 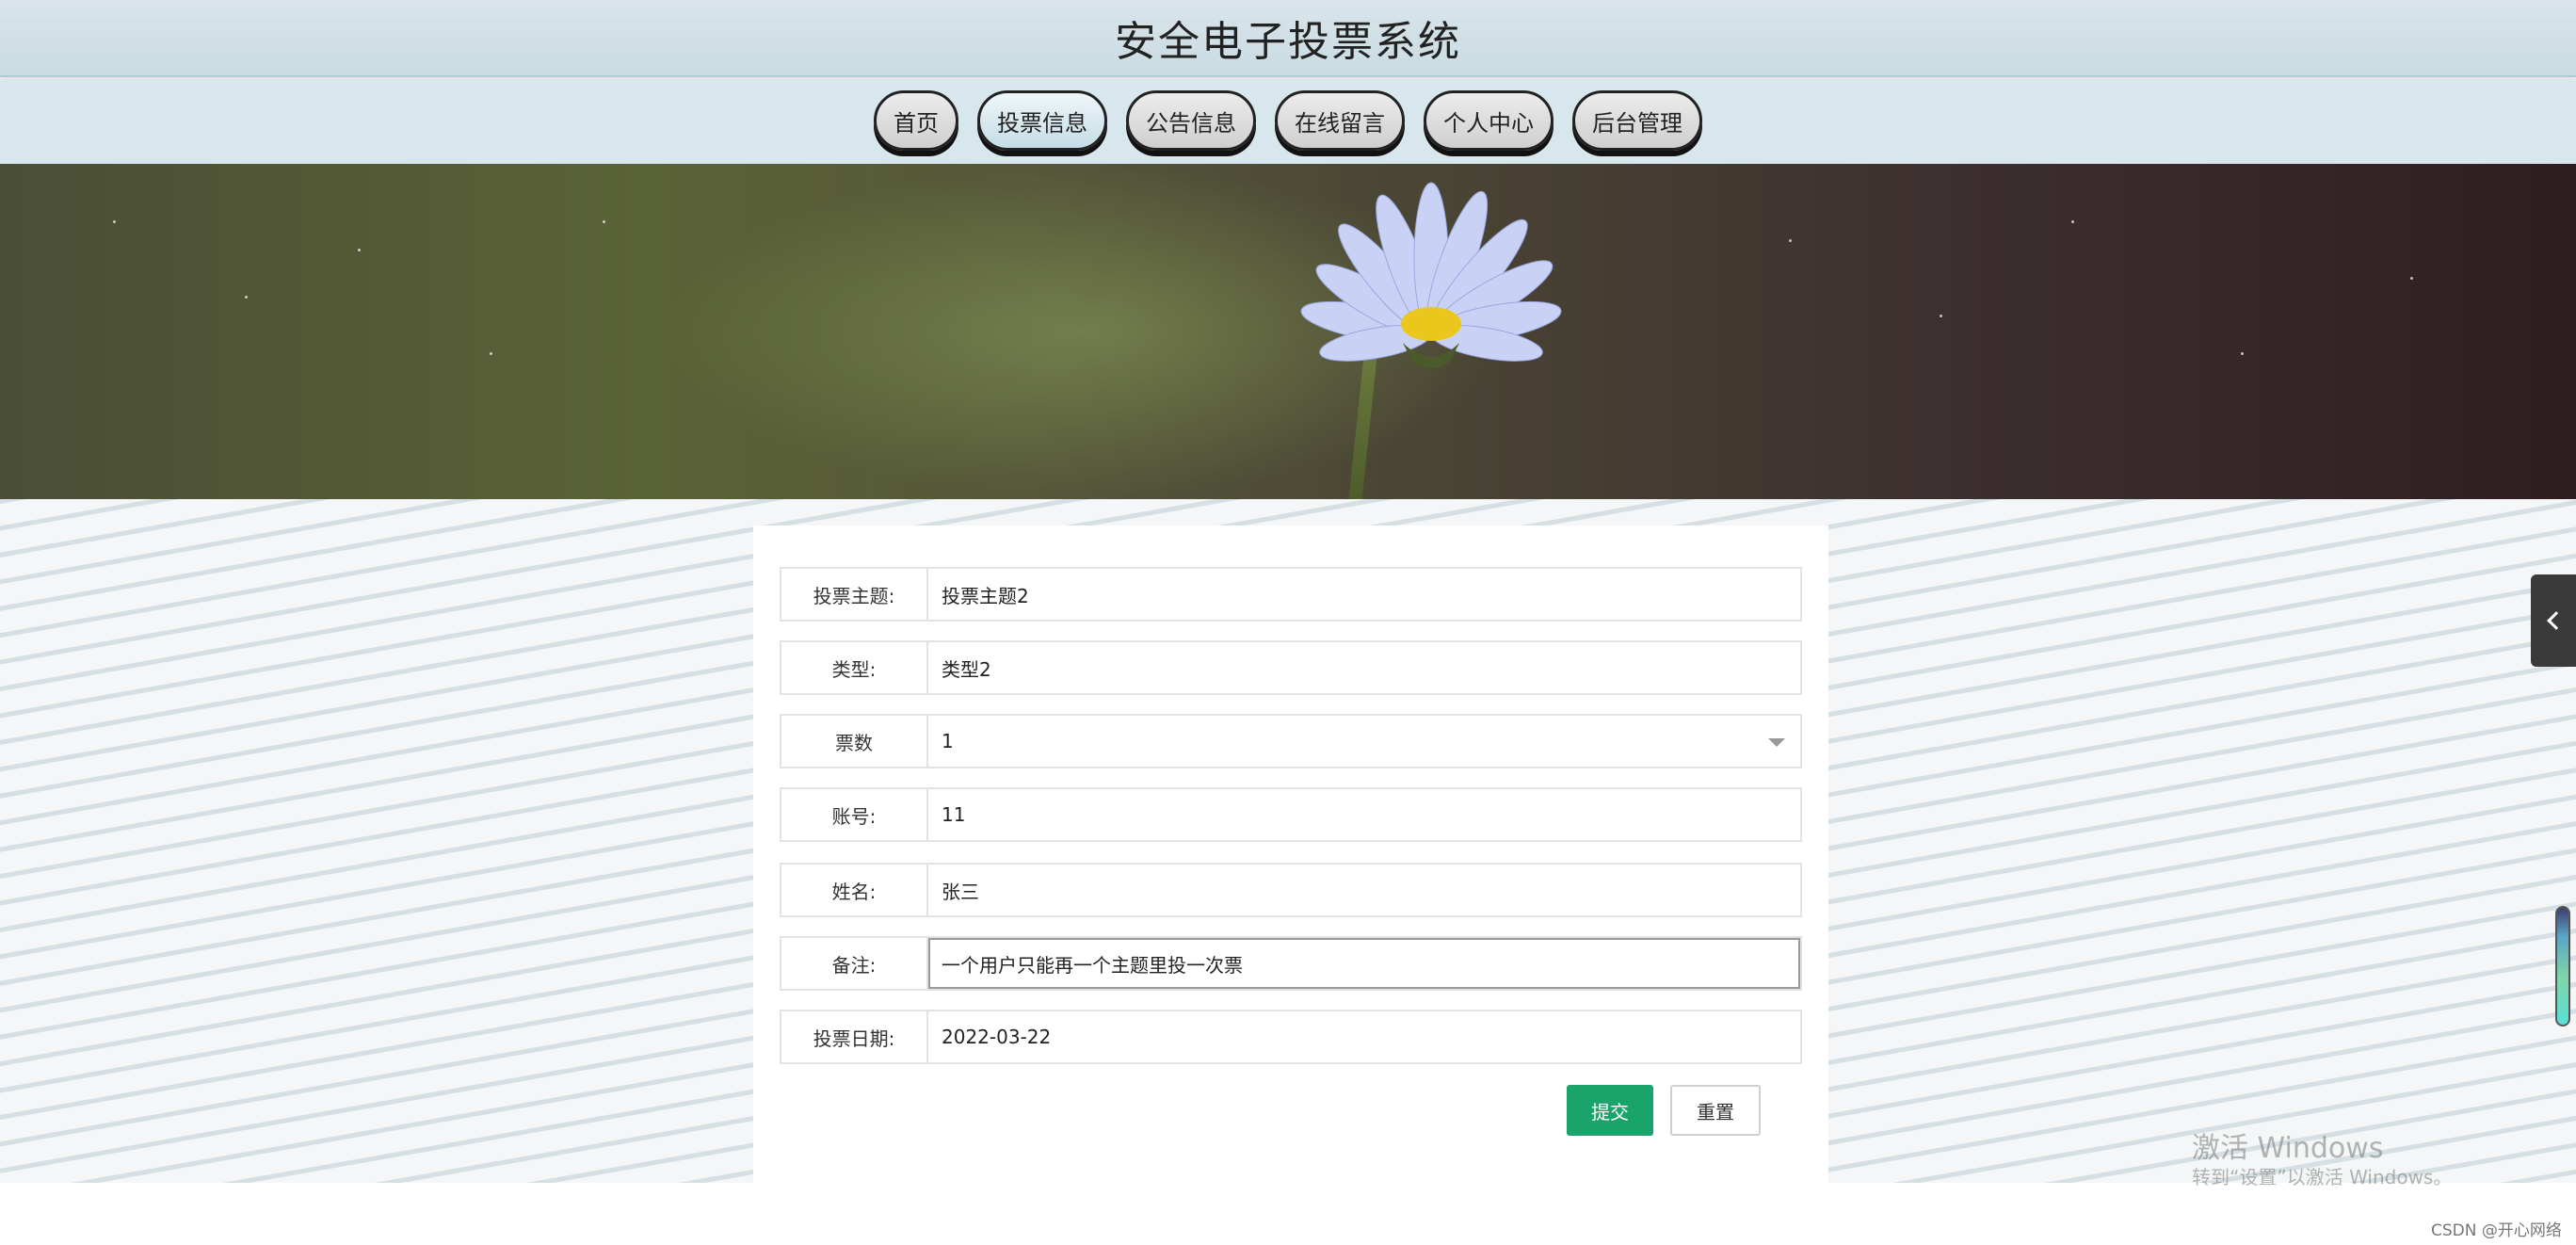 I want to click on submit-button: 提交, so click(x=1610, y=1110).